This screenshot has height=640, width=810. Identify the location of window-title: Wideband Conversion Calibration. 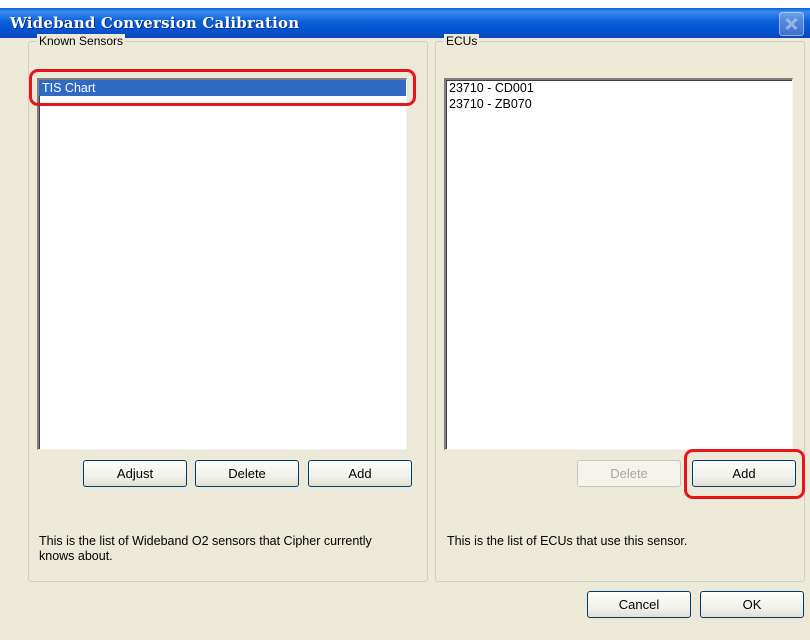
(155, 23).